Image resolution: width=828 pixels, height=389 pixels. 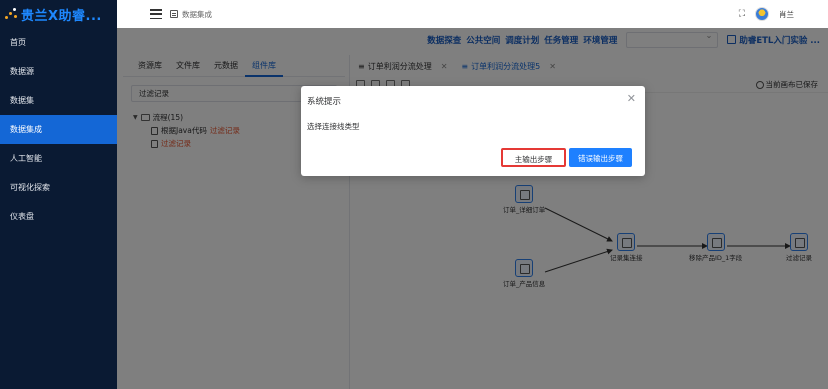 I want to click on top-header: 数据集成 ⛶ 肖兰, so click(x=472, y=14).